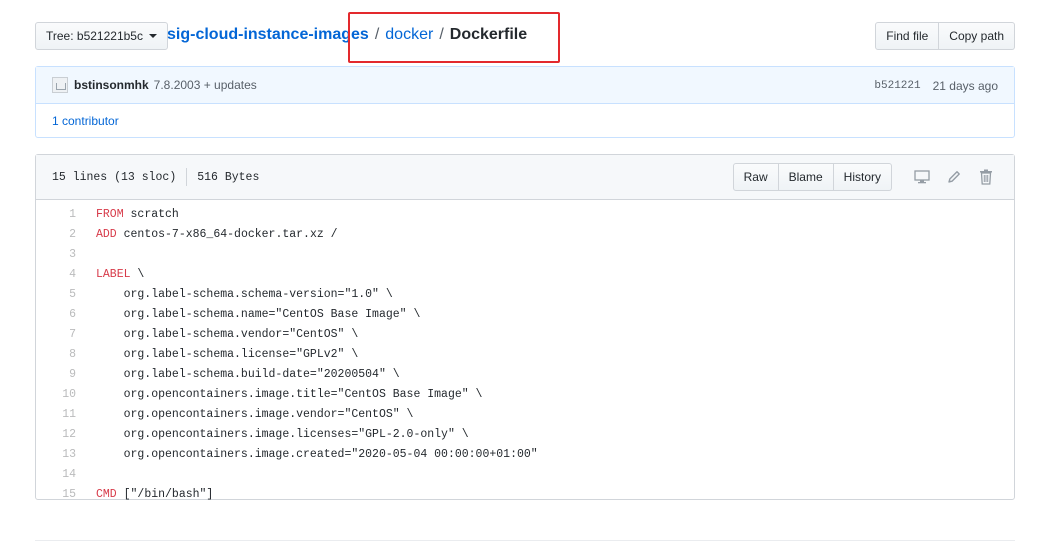 This screenshot has width=1060, height=543. I want to click on line-number: 10, so click(56, 394).